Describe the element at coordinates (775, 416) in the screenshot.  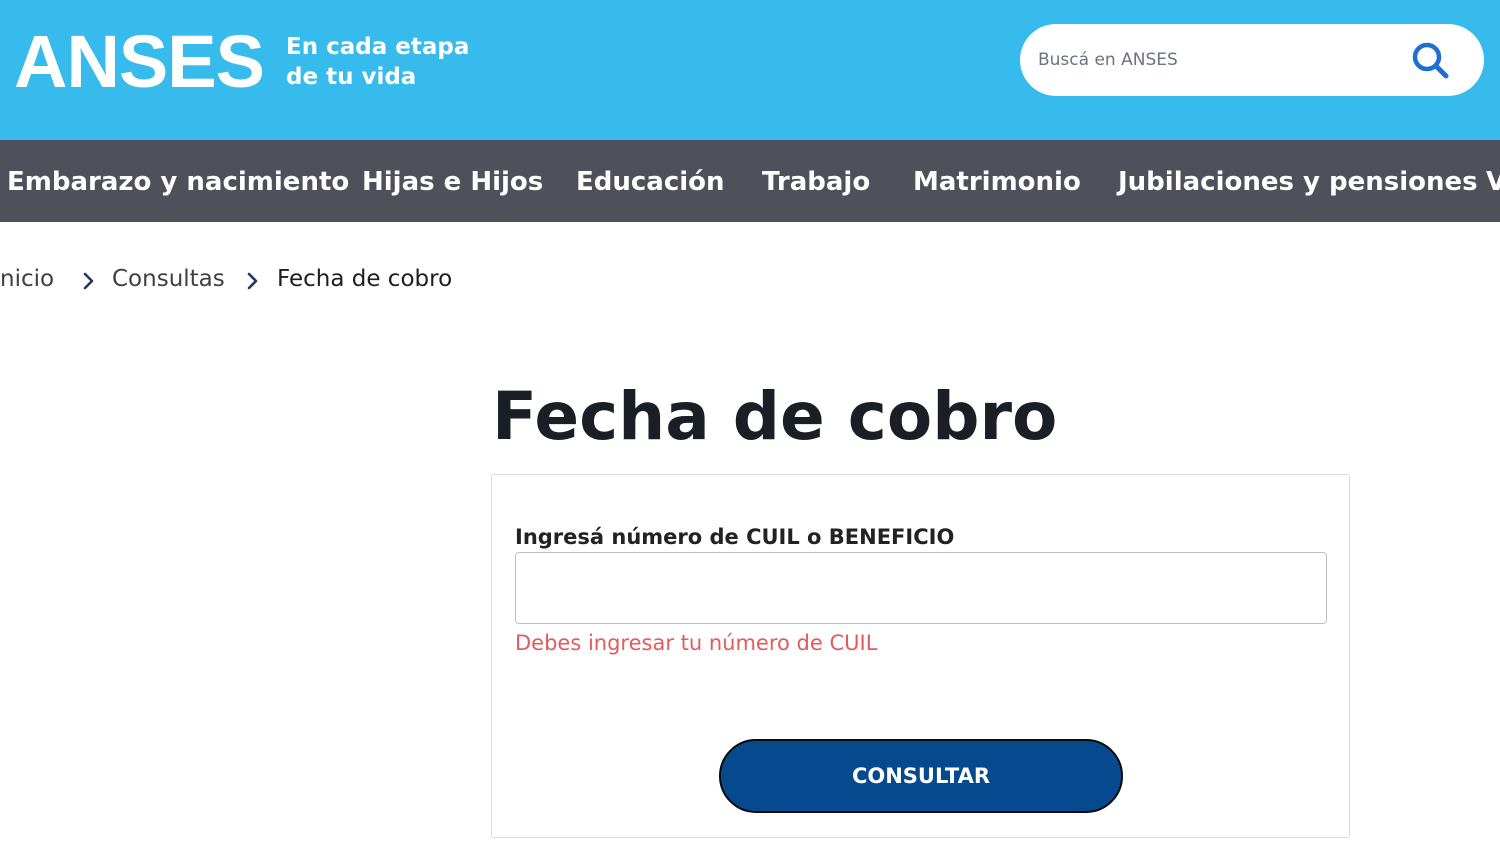
I see `page-title: Fecha de cobro` at that location.